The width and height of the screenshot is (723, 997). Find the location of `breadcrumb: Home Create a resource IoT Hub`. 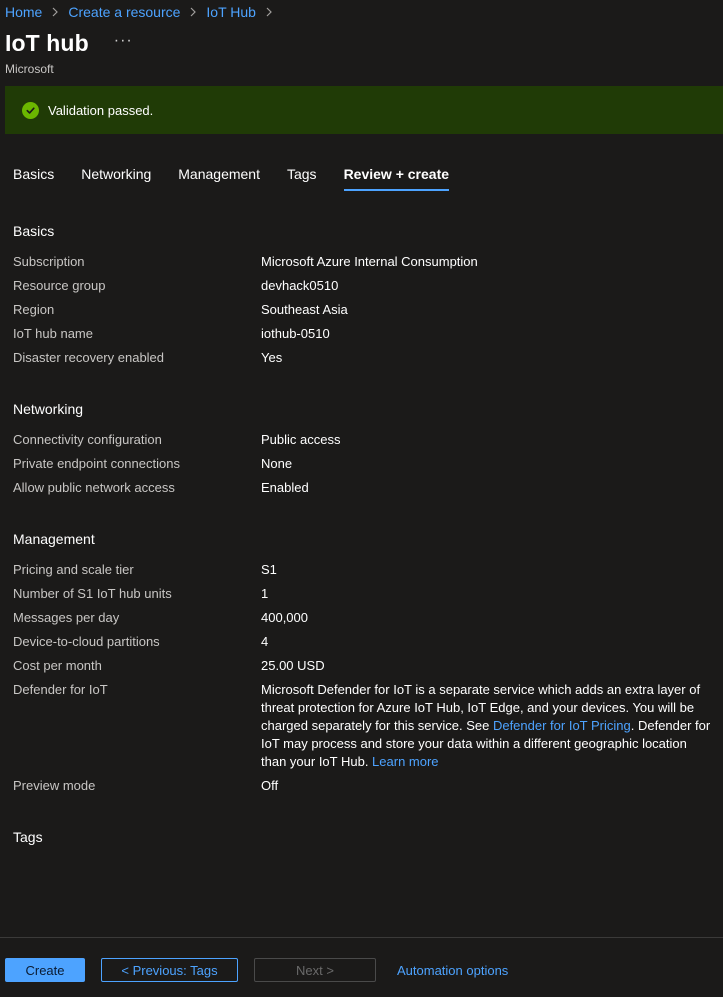

breadcrumb: Home Create a resource IoT Hub is located at coordinates (143, 12).